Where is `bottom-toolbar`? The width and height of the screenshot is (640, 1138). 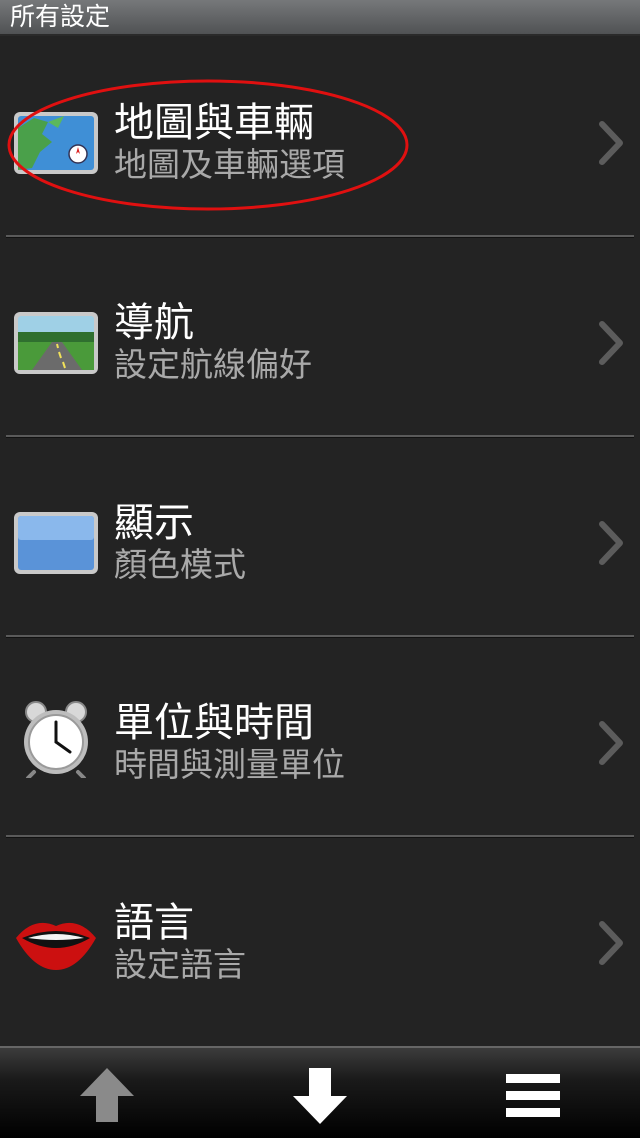 bottom-toolbar is located at coordinates (320, 1092).